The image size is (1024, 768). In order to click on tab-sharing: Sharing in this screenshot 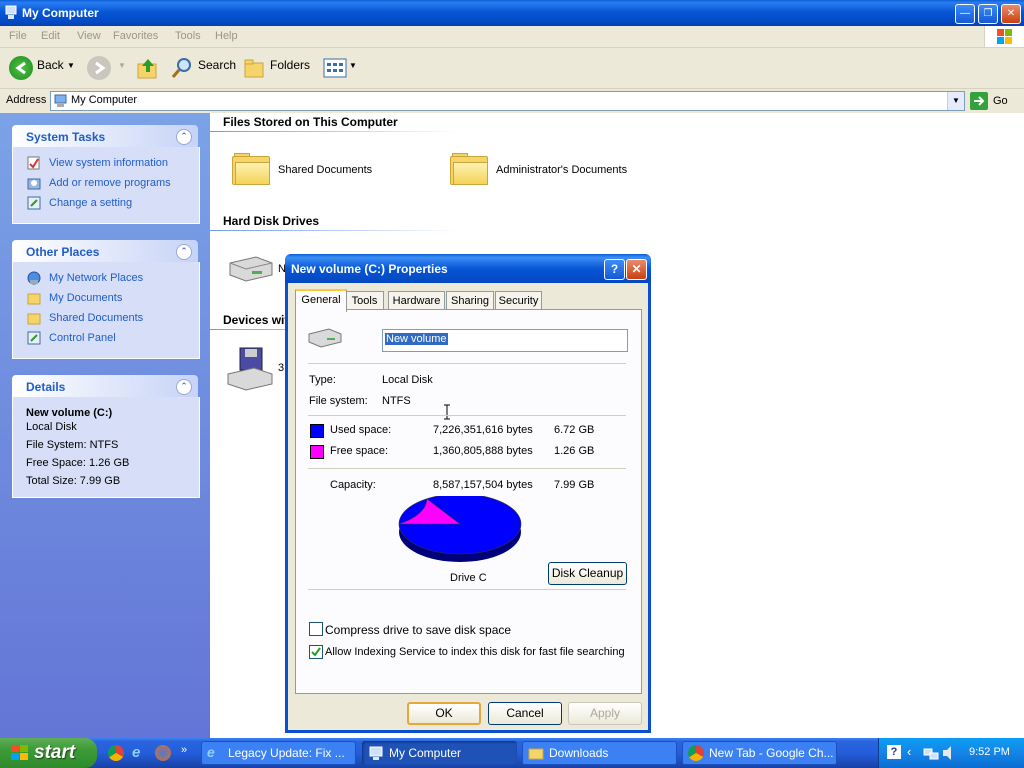, I will do `click(470, 300)`.